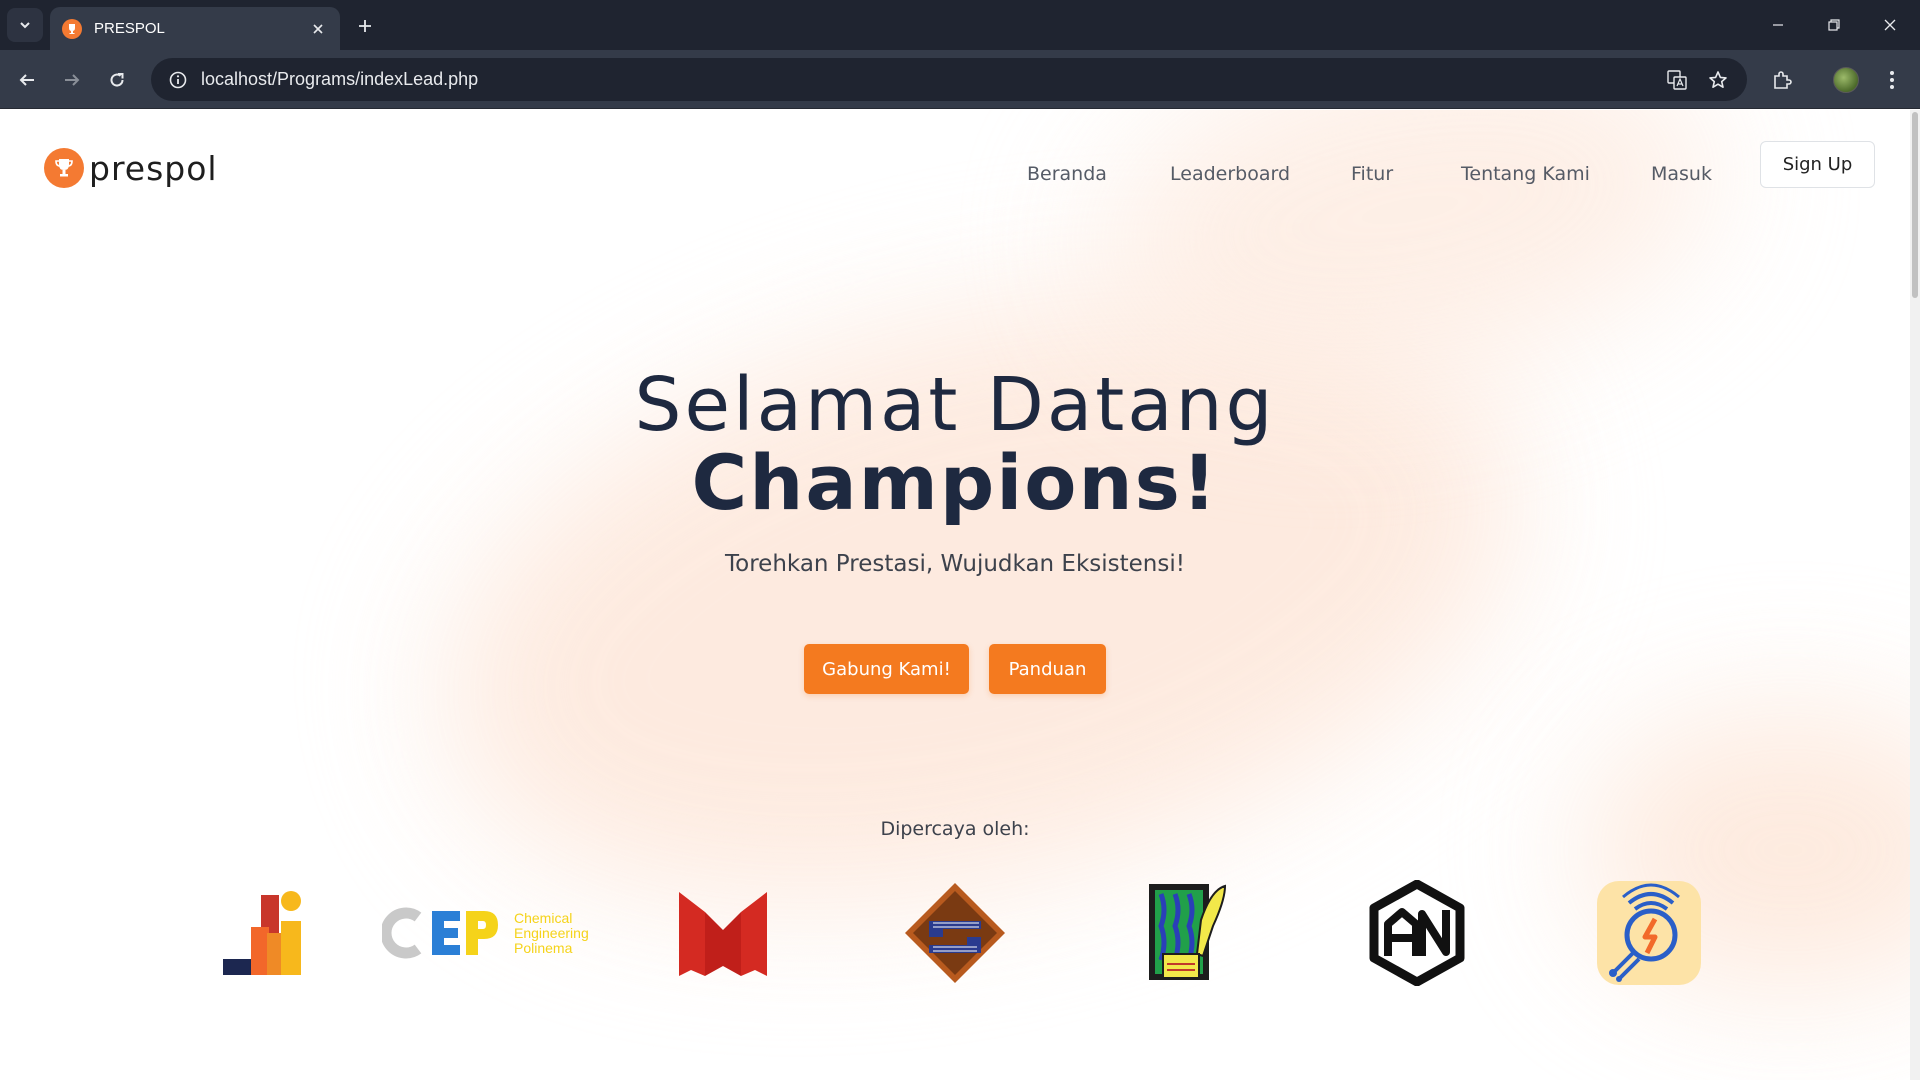 The width and height of the screenshot is (1920, 1080). Describe the element at coordinates (1047, 669) in the screenshot. I see `guide-button: Panduan` at that location.